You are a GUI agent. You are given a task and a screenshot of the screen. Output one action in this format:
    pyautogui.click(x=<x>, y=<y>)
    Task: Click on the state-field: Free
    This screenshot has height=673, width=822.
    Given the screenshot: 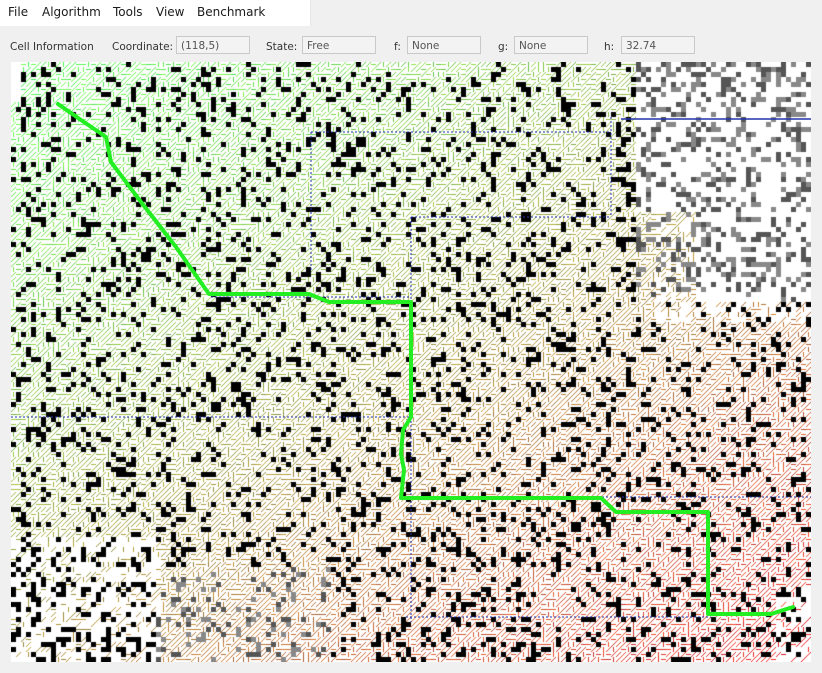 What is the action you would take?
    pyautogui.click(x=339, y=45)
    